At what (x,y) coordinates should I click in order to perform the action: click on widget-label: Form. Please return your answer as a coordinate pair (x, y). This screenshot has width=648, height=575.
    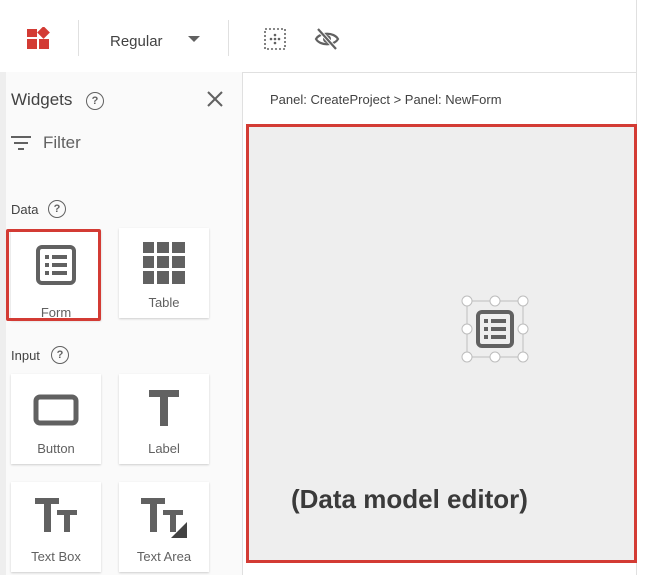
    Looking at the image, I should click on (56, 312).